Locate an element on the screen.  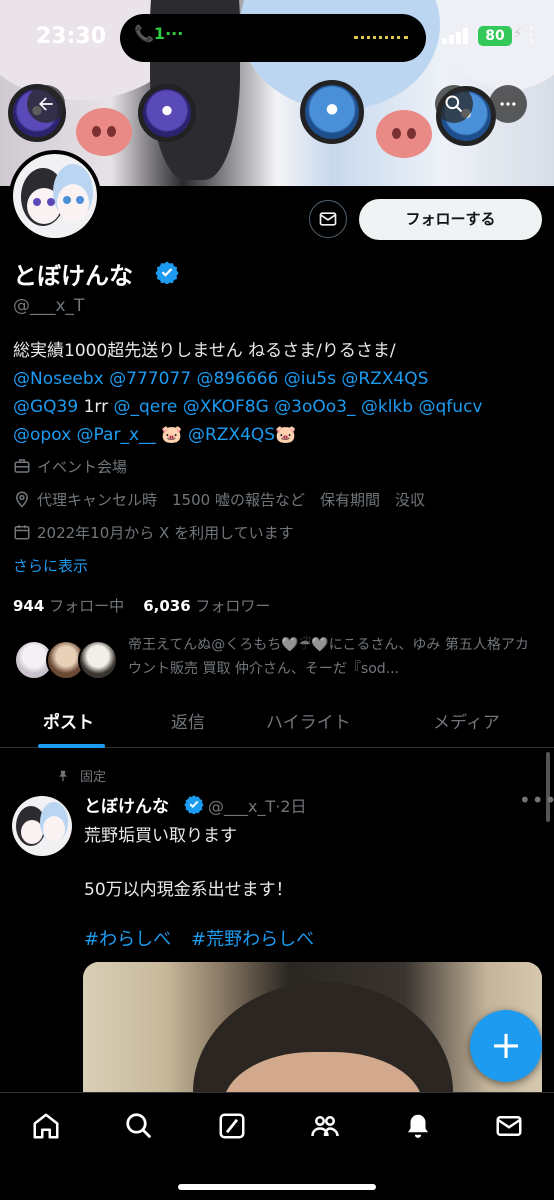
follow-button: フォローする is located at coordinates (450, 219).